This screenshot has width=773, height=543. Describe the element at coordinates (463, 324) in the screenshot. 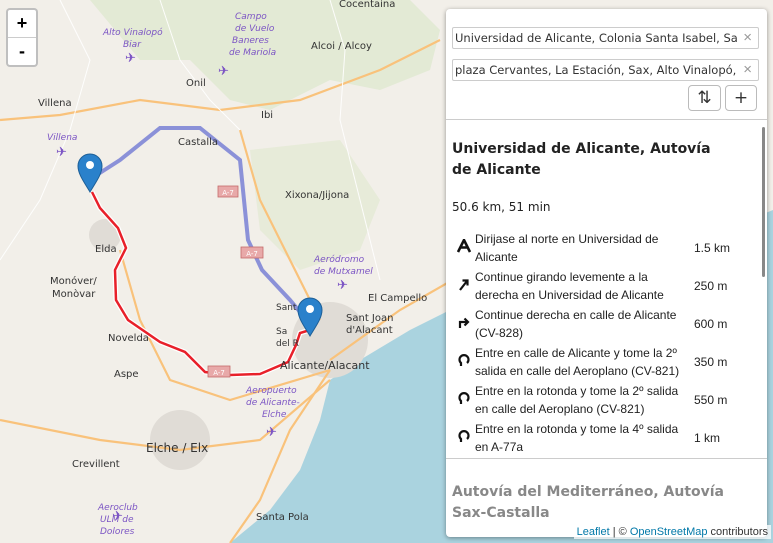

I see `turn-right-icon` at that location.